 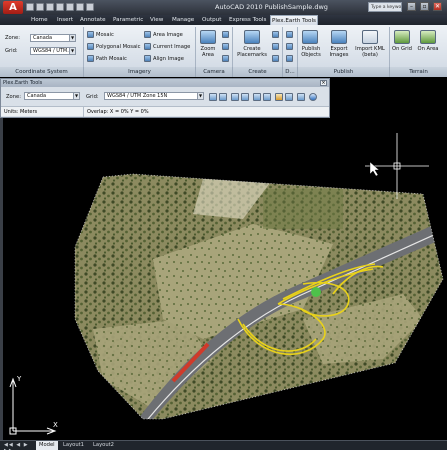 What do you see at coordinates (53, 51) in the screenshot?
I see `grid-dropdown: WGS84 / UTM... ▼` at bounding box center [53, 51].